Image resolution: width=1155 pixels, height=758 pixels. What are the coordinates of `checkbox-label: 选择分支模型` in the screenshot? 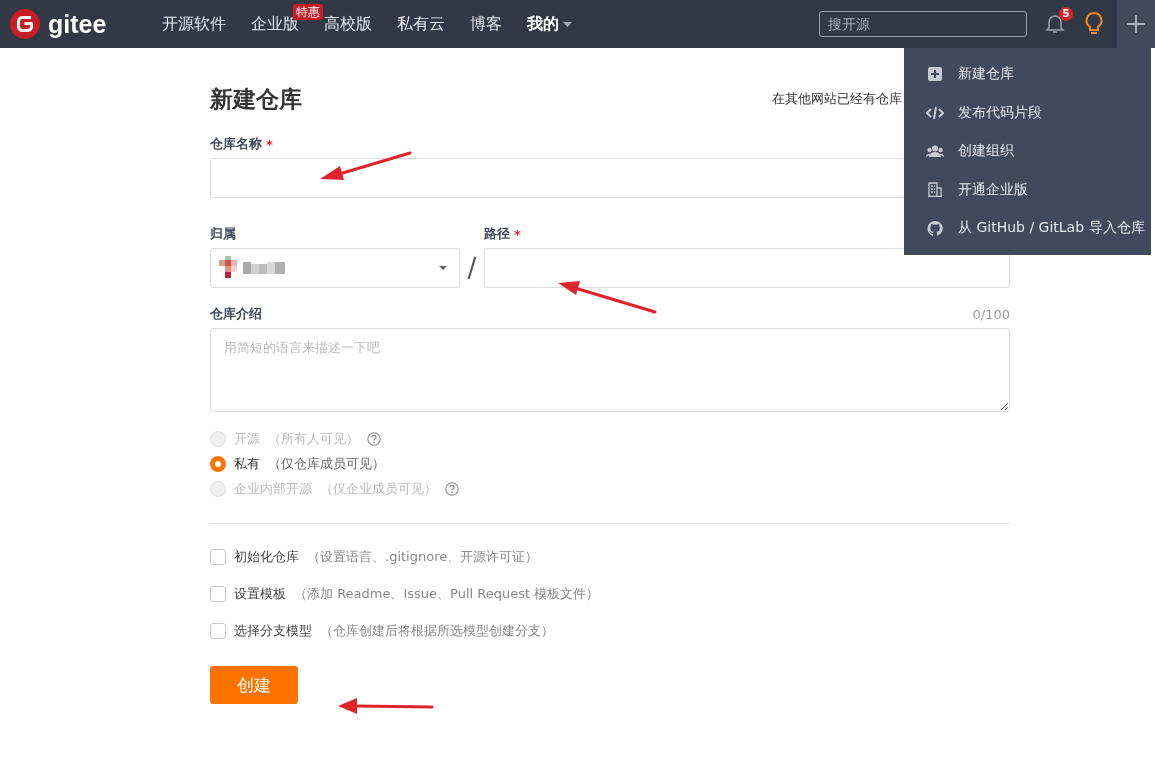 It's located at (273, 631).